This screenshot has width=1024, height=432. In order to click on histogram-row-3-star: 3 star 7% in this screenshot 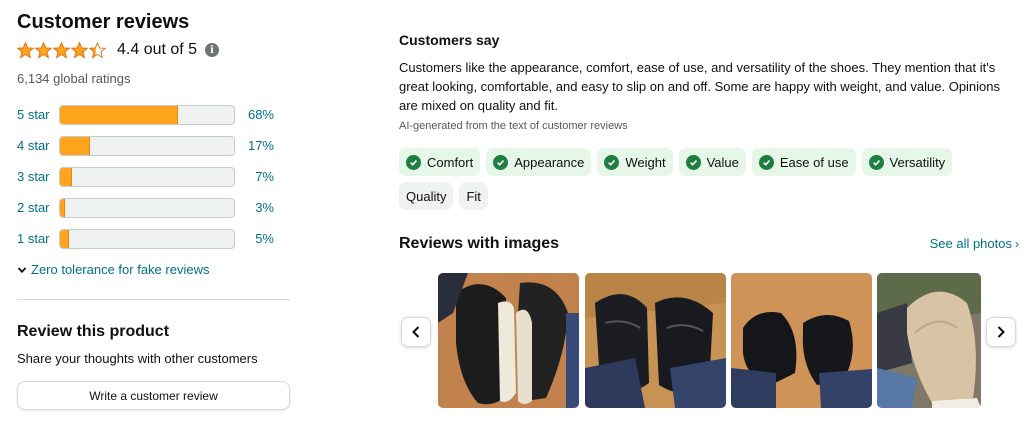, I will do `click(154, 176)`.